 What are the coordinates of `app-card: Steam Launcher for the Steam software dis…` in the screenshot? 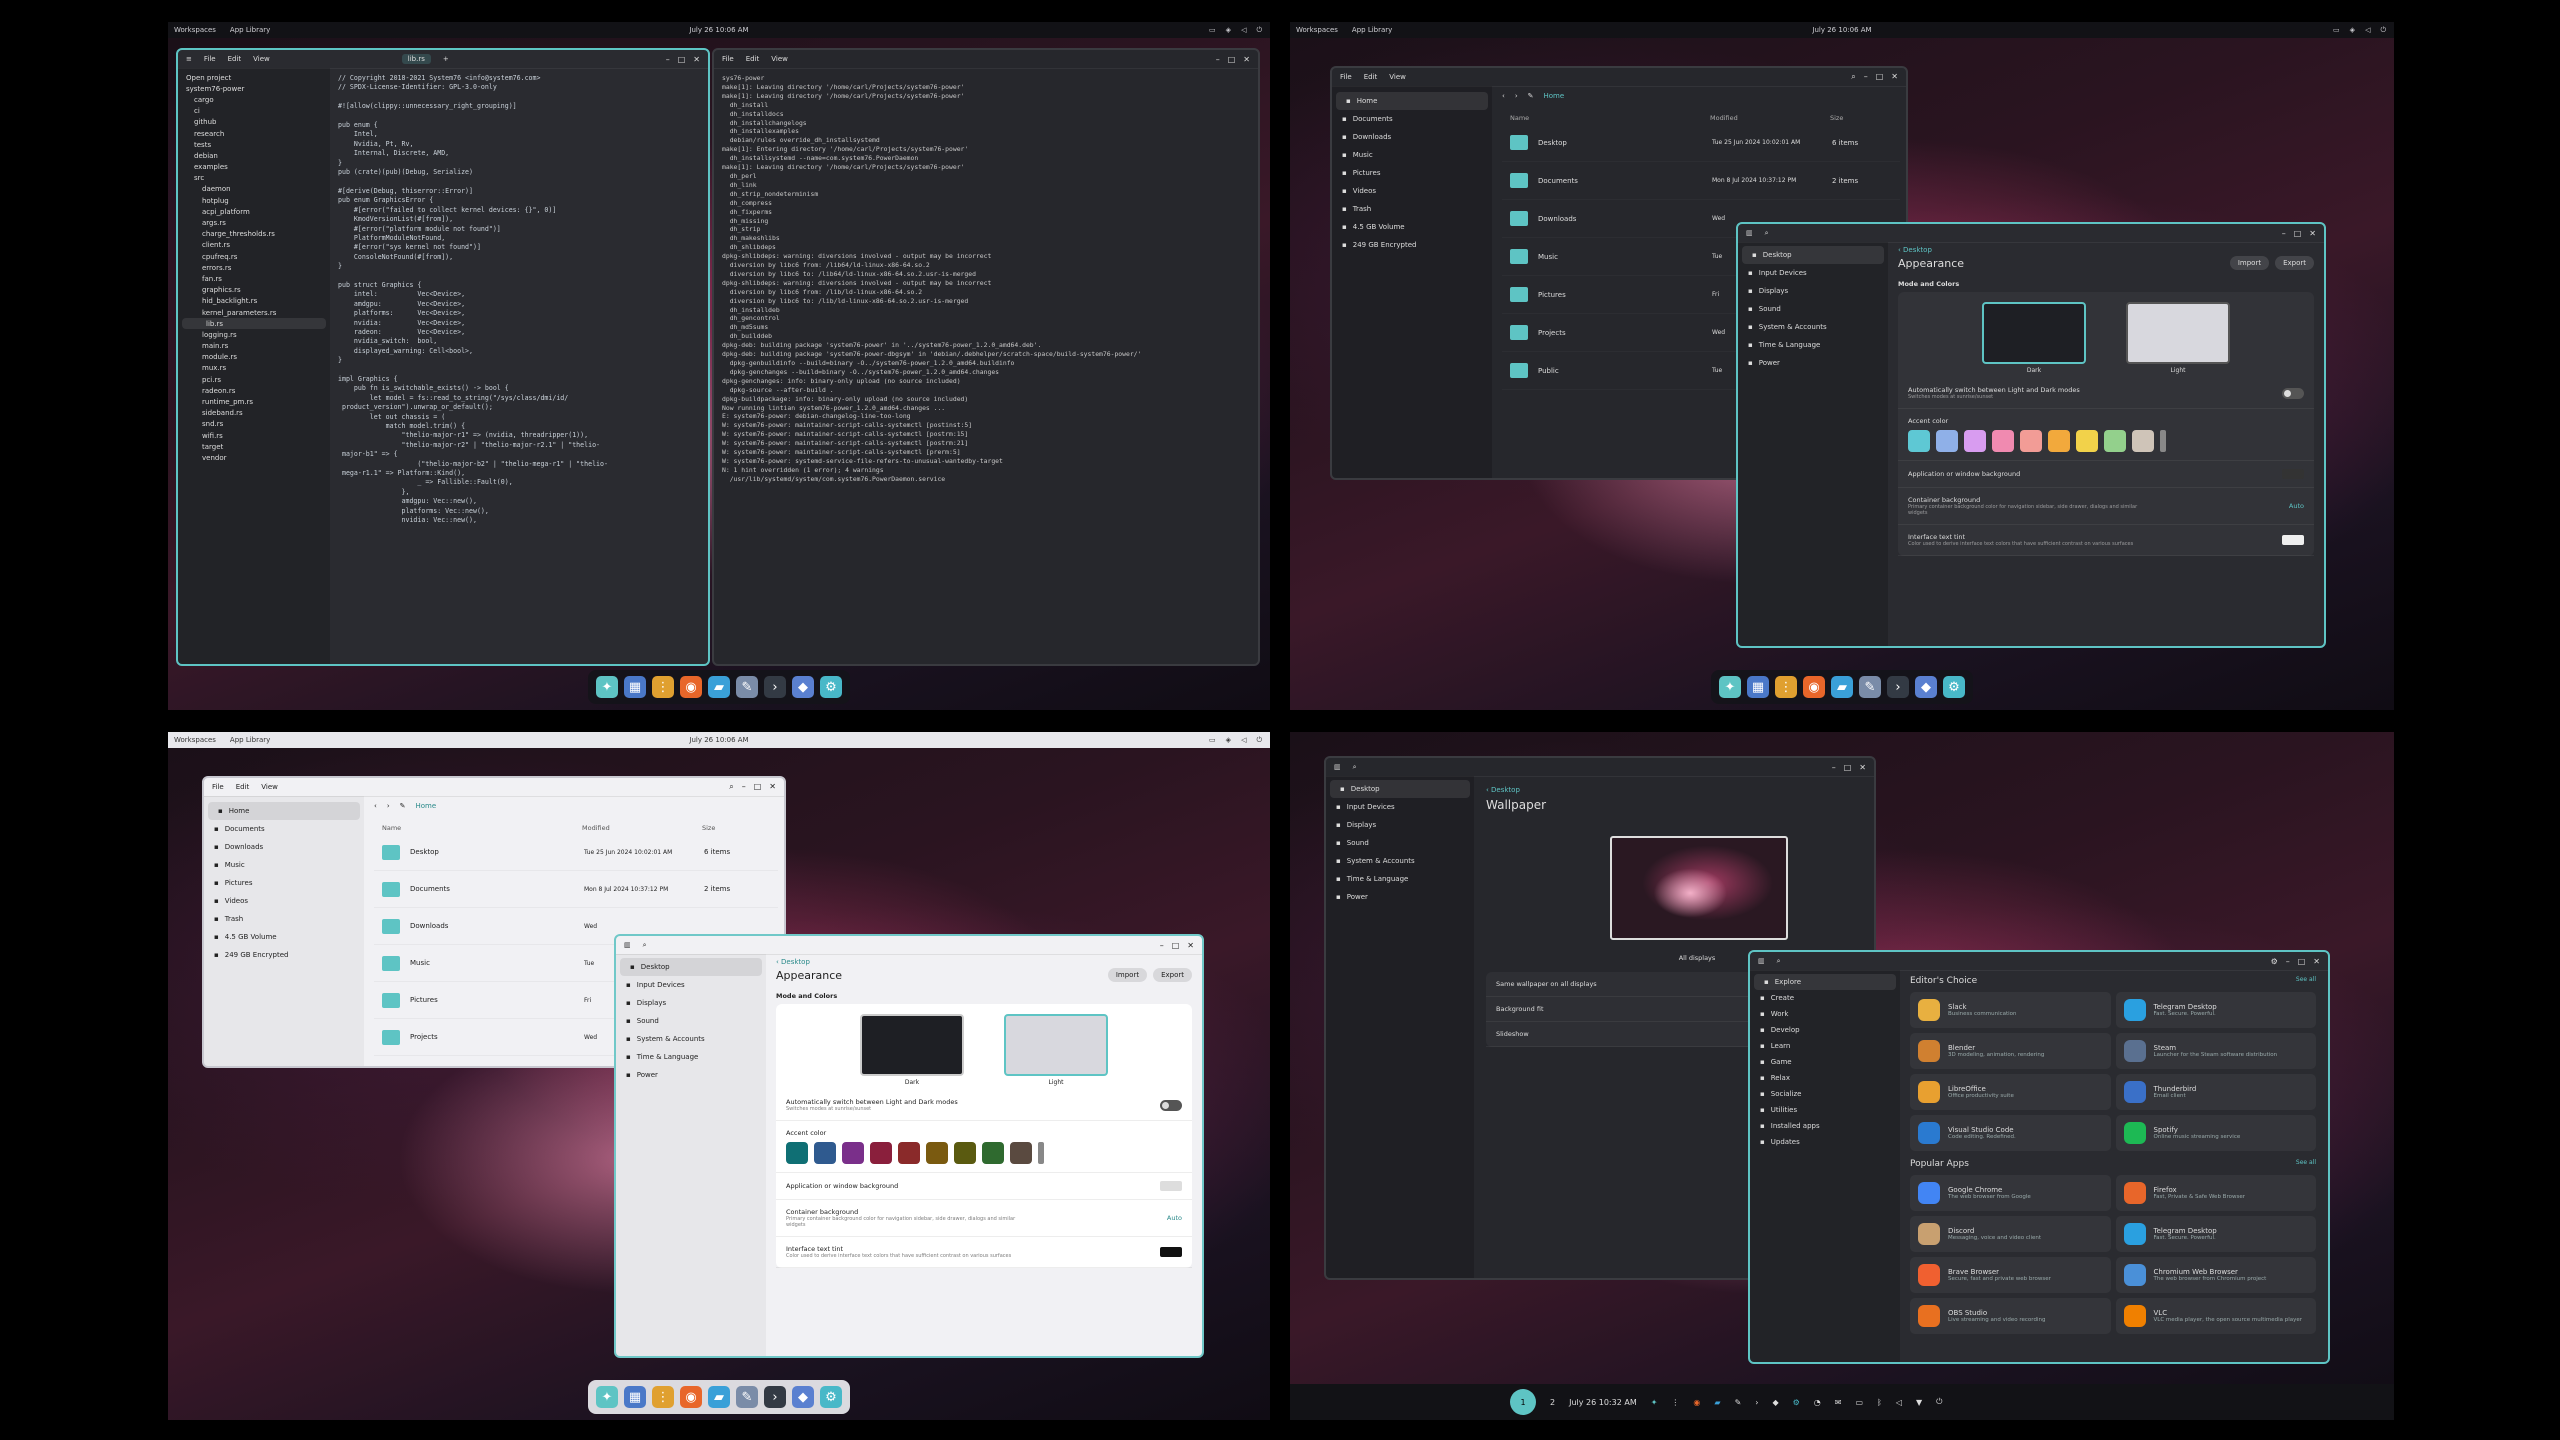 It's located at (2215, 1051).